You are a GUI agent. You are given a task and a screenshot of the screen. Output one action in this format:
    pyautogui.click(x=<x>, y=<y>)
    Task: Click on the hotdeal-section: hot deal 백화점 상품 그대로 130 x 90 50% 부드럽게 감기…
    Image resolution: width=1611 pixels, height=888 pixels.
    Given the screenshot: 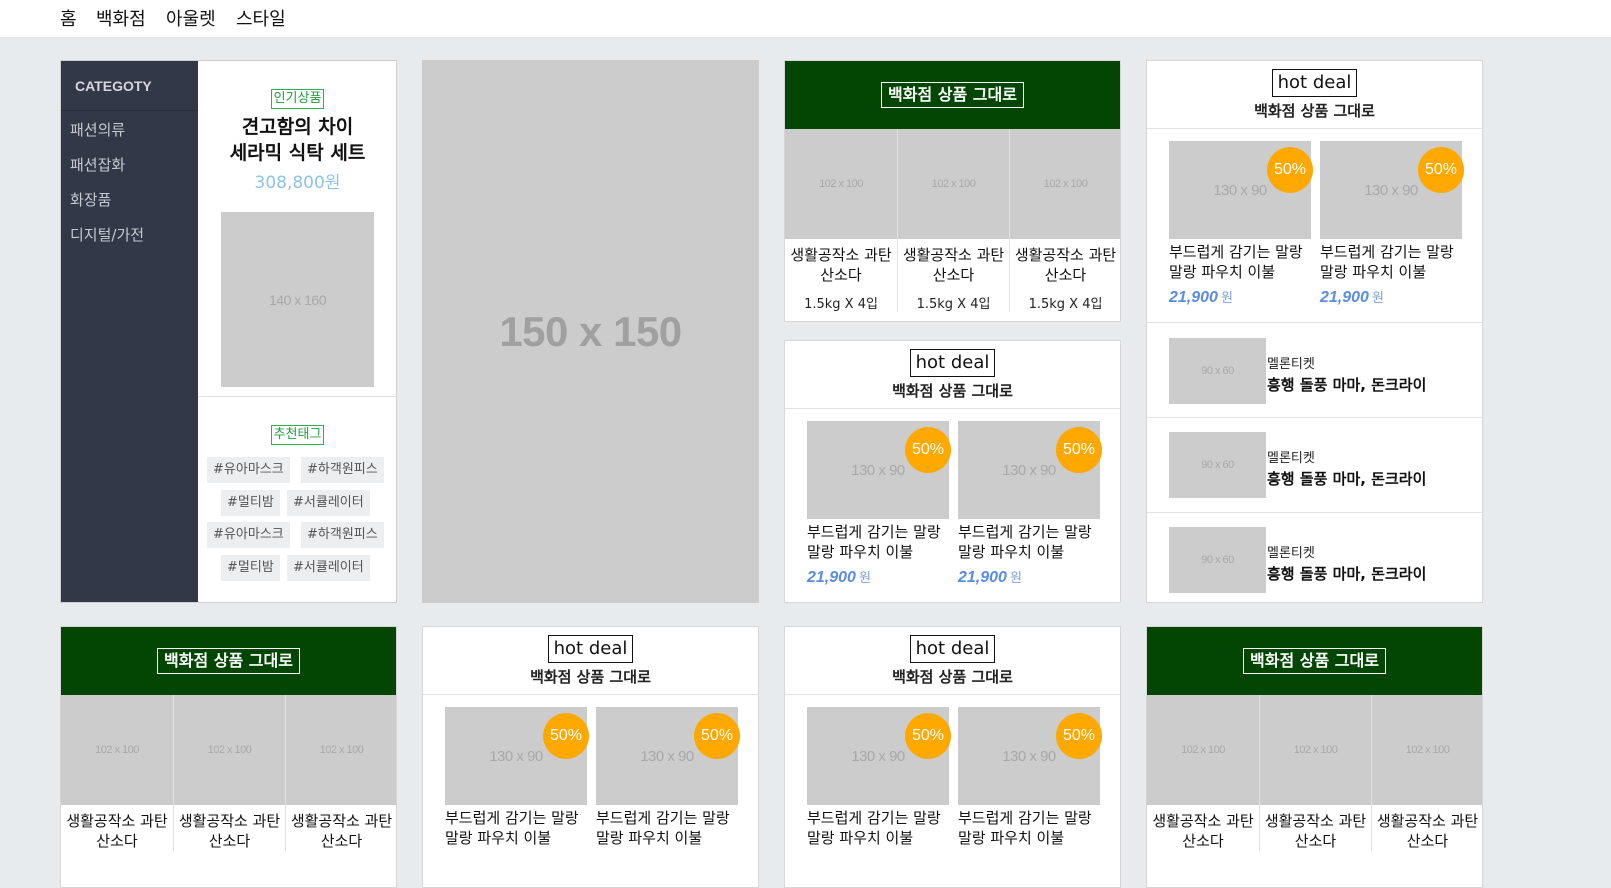 What is the action you would take?
    pyautogui.click(x=1314, y=192)
    